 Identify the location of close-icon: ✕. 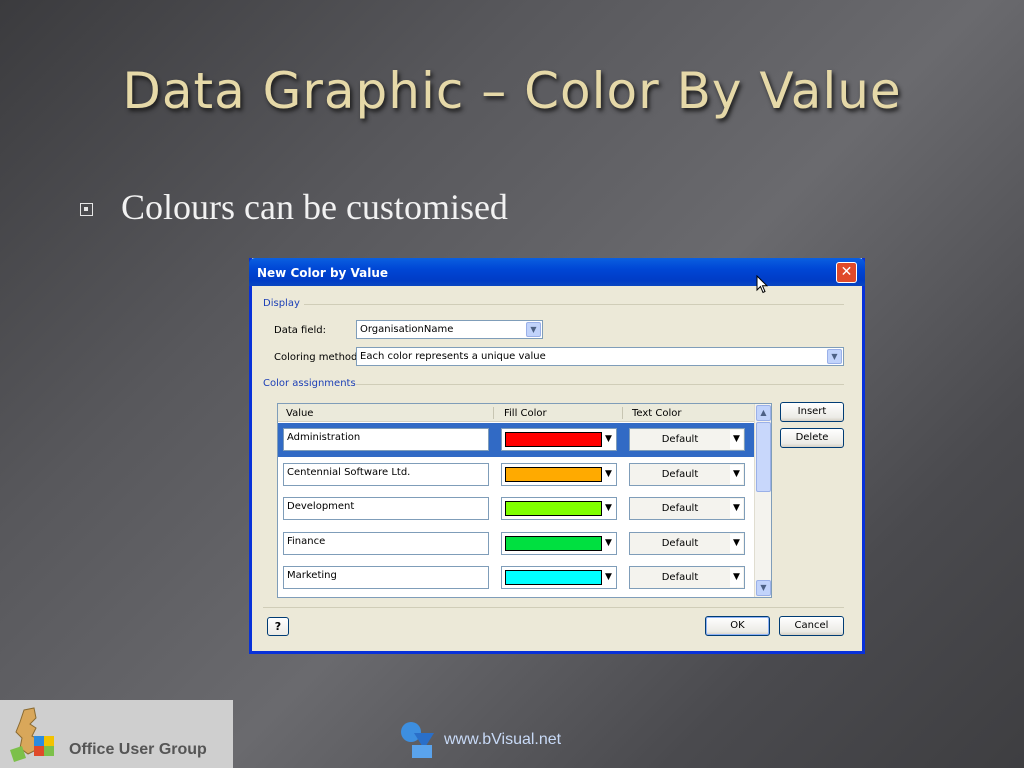
(846, 272).